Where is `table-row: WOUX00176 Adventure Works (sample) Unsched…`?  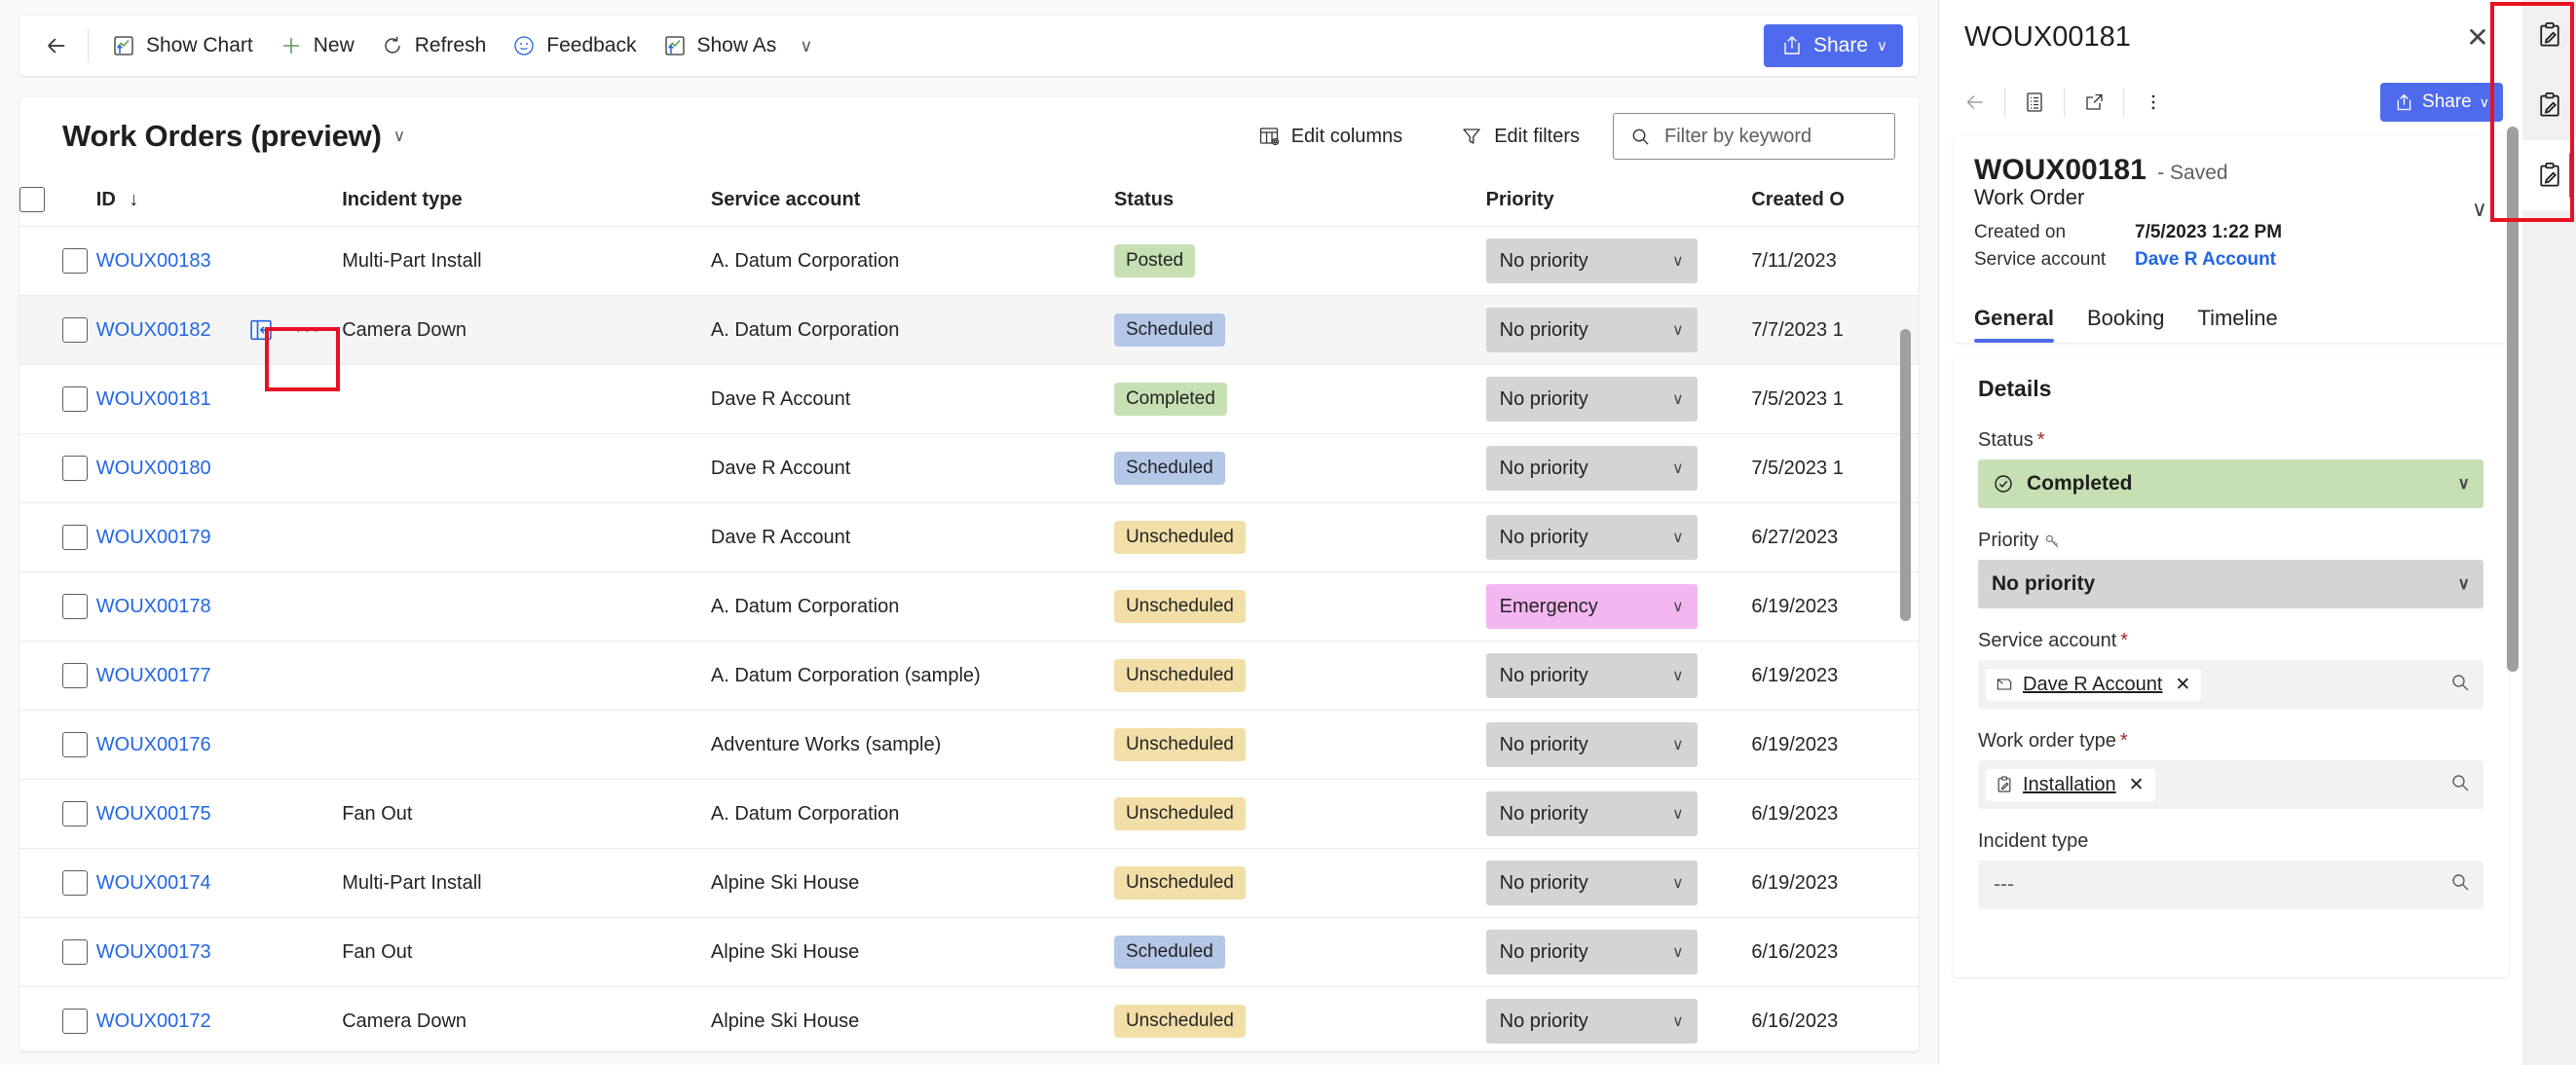
table-row: WOUX00176 Adventure Works (sample) Unsched… is located at coordinates (969, 745).